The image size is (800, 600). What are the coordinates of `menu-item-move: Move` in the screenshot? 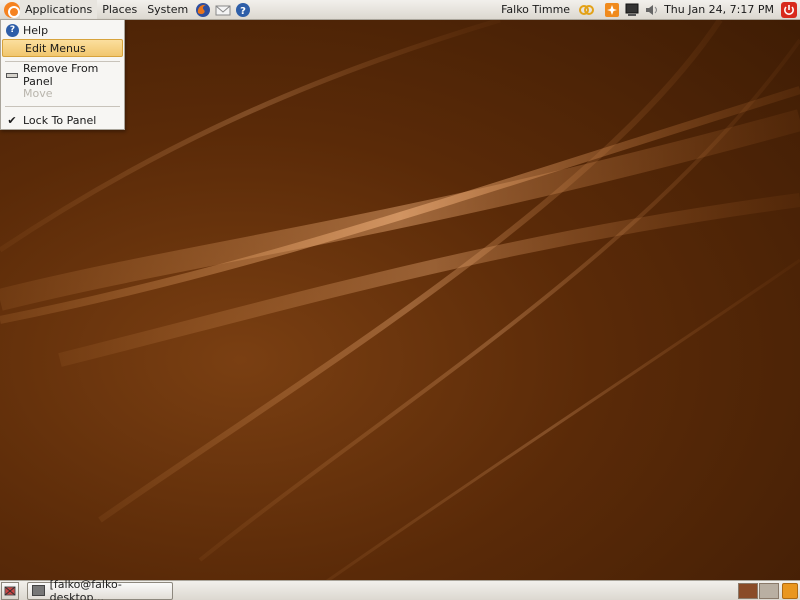 It's located at (62, 93).